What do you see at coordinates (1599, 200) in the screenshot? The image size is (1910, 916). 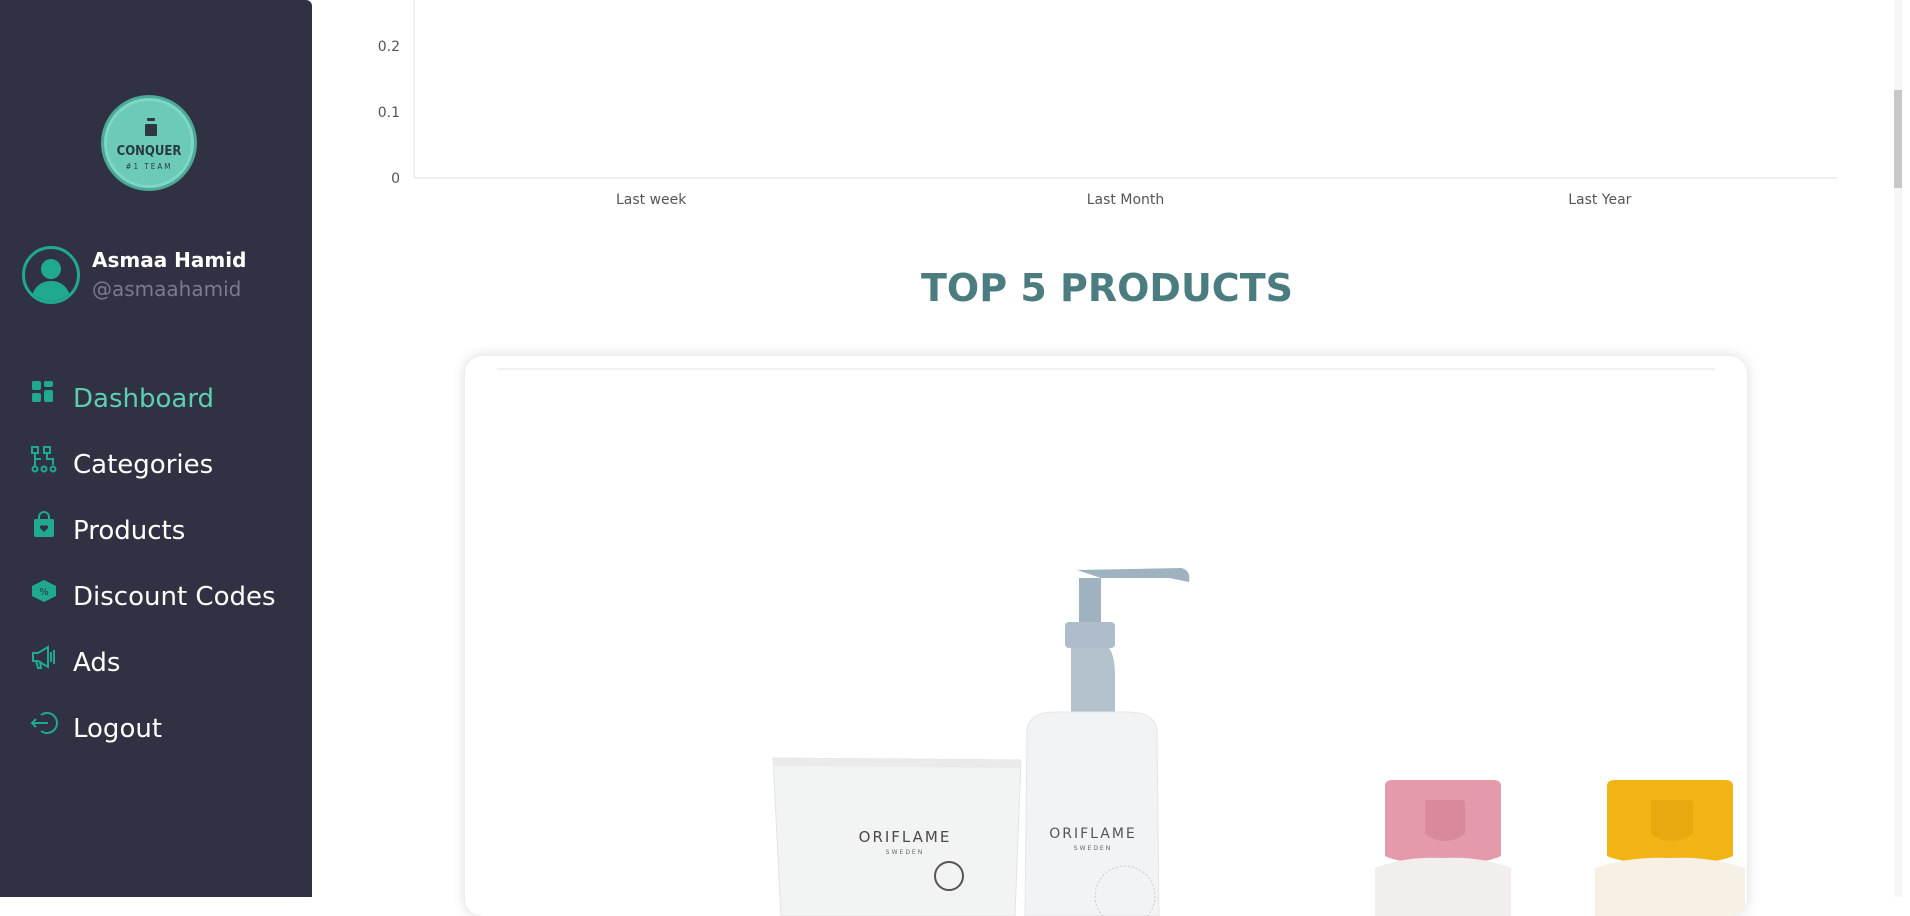 I see `x-tick-label: Last Year` at bounding box center [1599, 200].